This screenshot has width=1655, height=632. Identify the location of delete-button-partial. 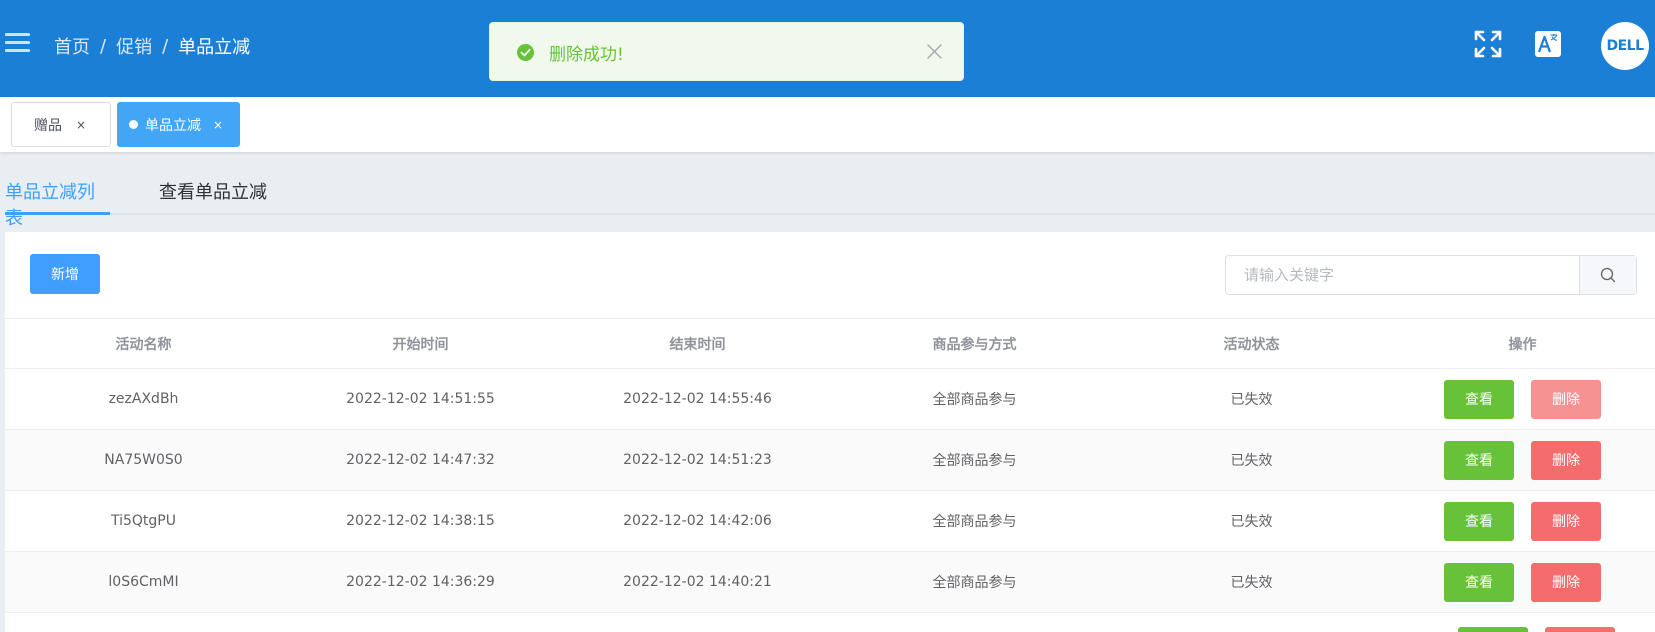
(1580, 629).